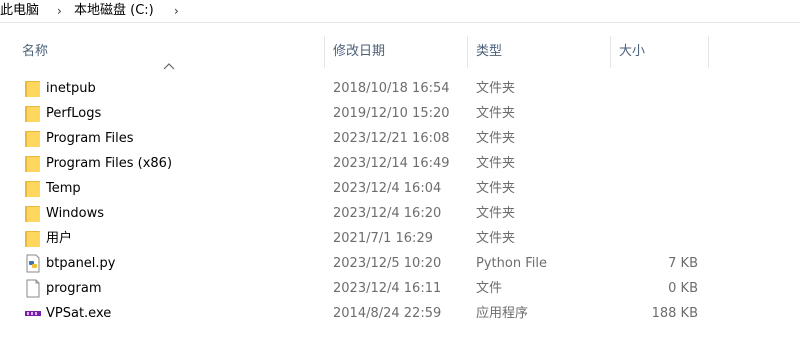  Describe the element at coordinates (387, 263) in the screenshot. I see `file-date: 2023/12/5 10:20` at that location.